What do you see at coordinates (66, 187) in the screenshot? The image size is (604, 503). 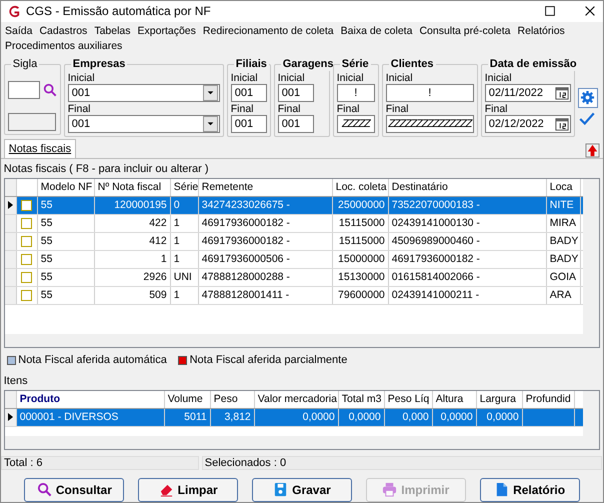 I see `column-header: Modelo NF` at bounding box center [66, 187].